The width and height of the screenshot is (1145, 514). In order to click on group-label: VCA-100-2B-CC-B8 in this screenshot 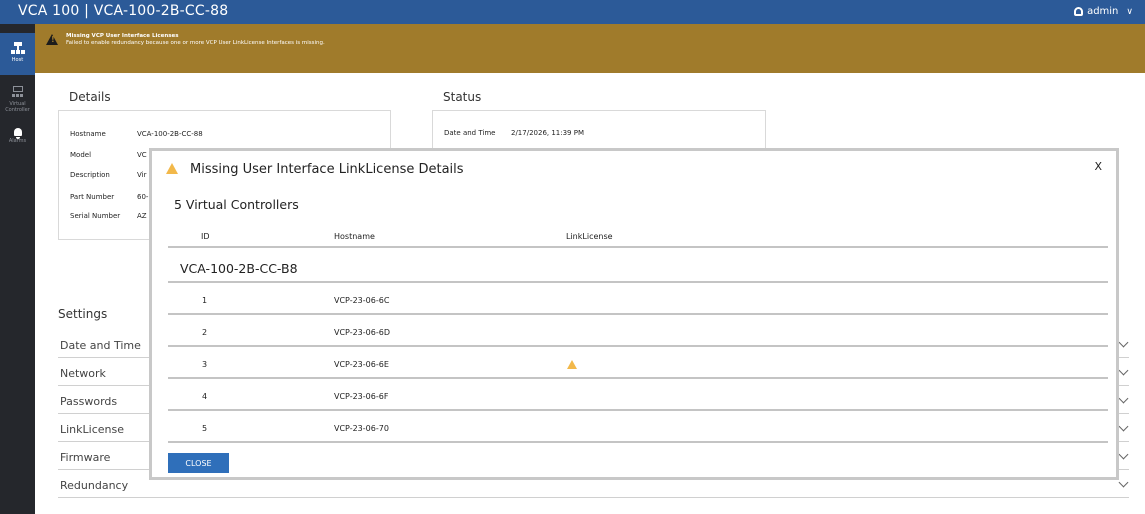, I will do `click(239, 268)`.